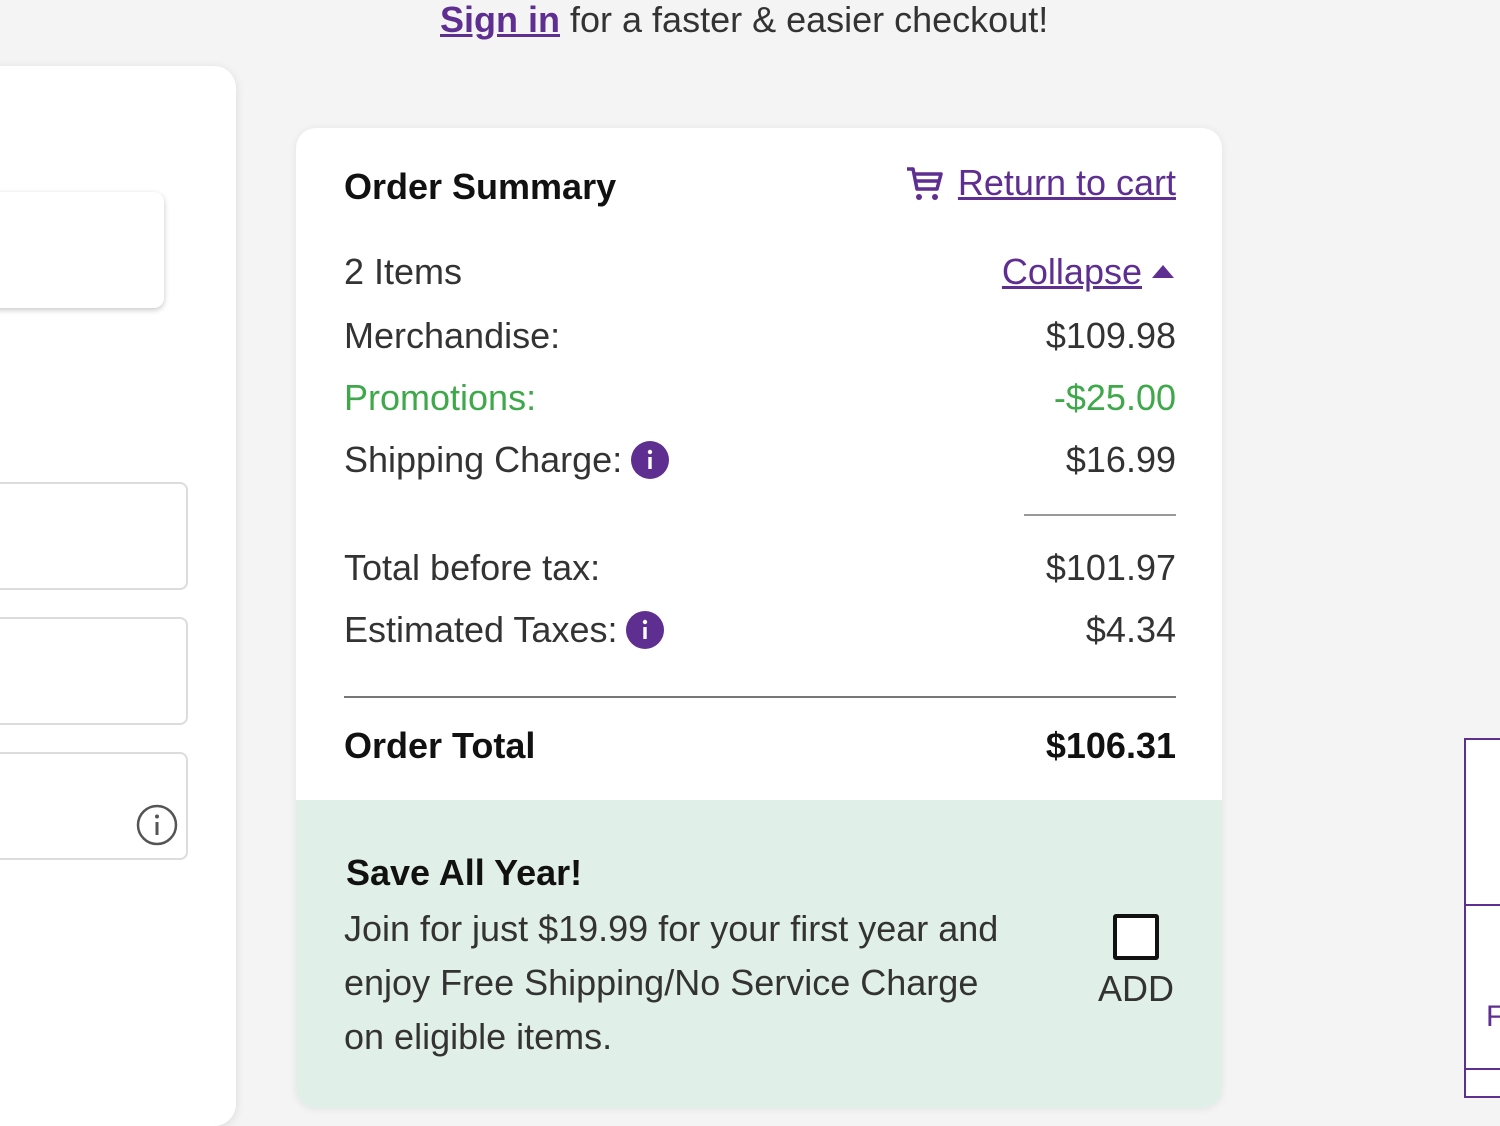 Image resolution: width=1500 pixels, height=1126 pixels. What do you see at coordinates (472, 567) in the screenshot?
I see `total-before-tax-label: Total before tax:` at bounding box center [472, 567].